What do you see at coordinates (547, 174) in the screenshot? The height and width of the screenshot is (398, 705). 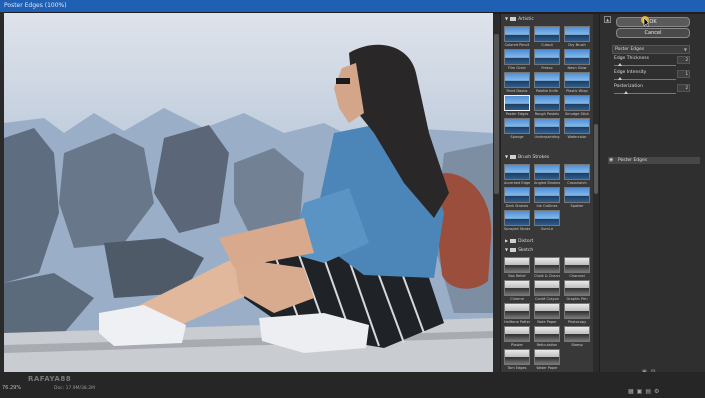 I see `filter-thumbnail: Angled Strokes` at bounding box center [547, 174].